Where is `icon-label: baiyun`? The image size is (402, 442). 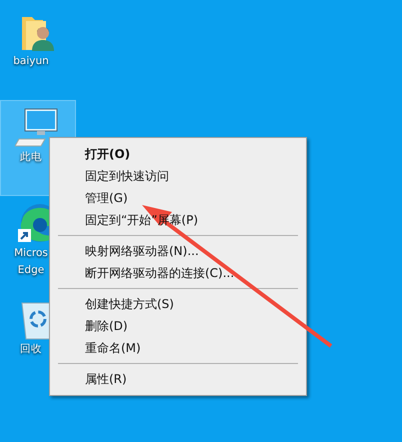 icon-label: baiyun is located at coordinates (31, 61).